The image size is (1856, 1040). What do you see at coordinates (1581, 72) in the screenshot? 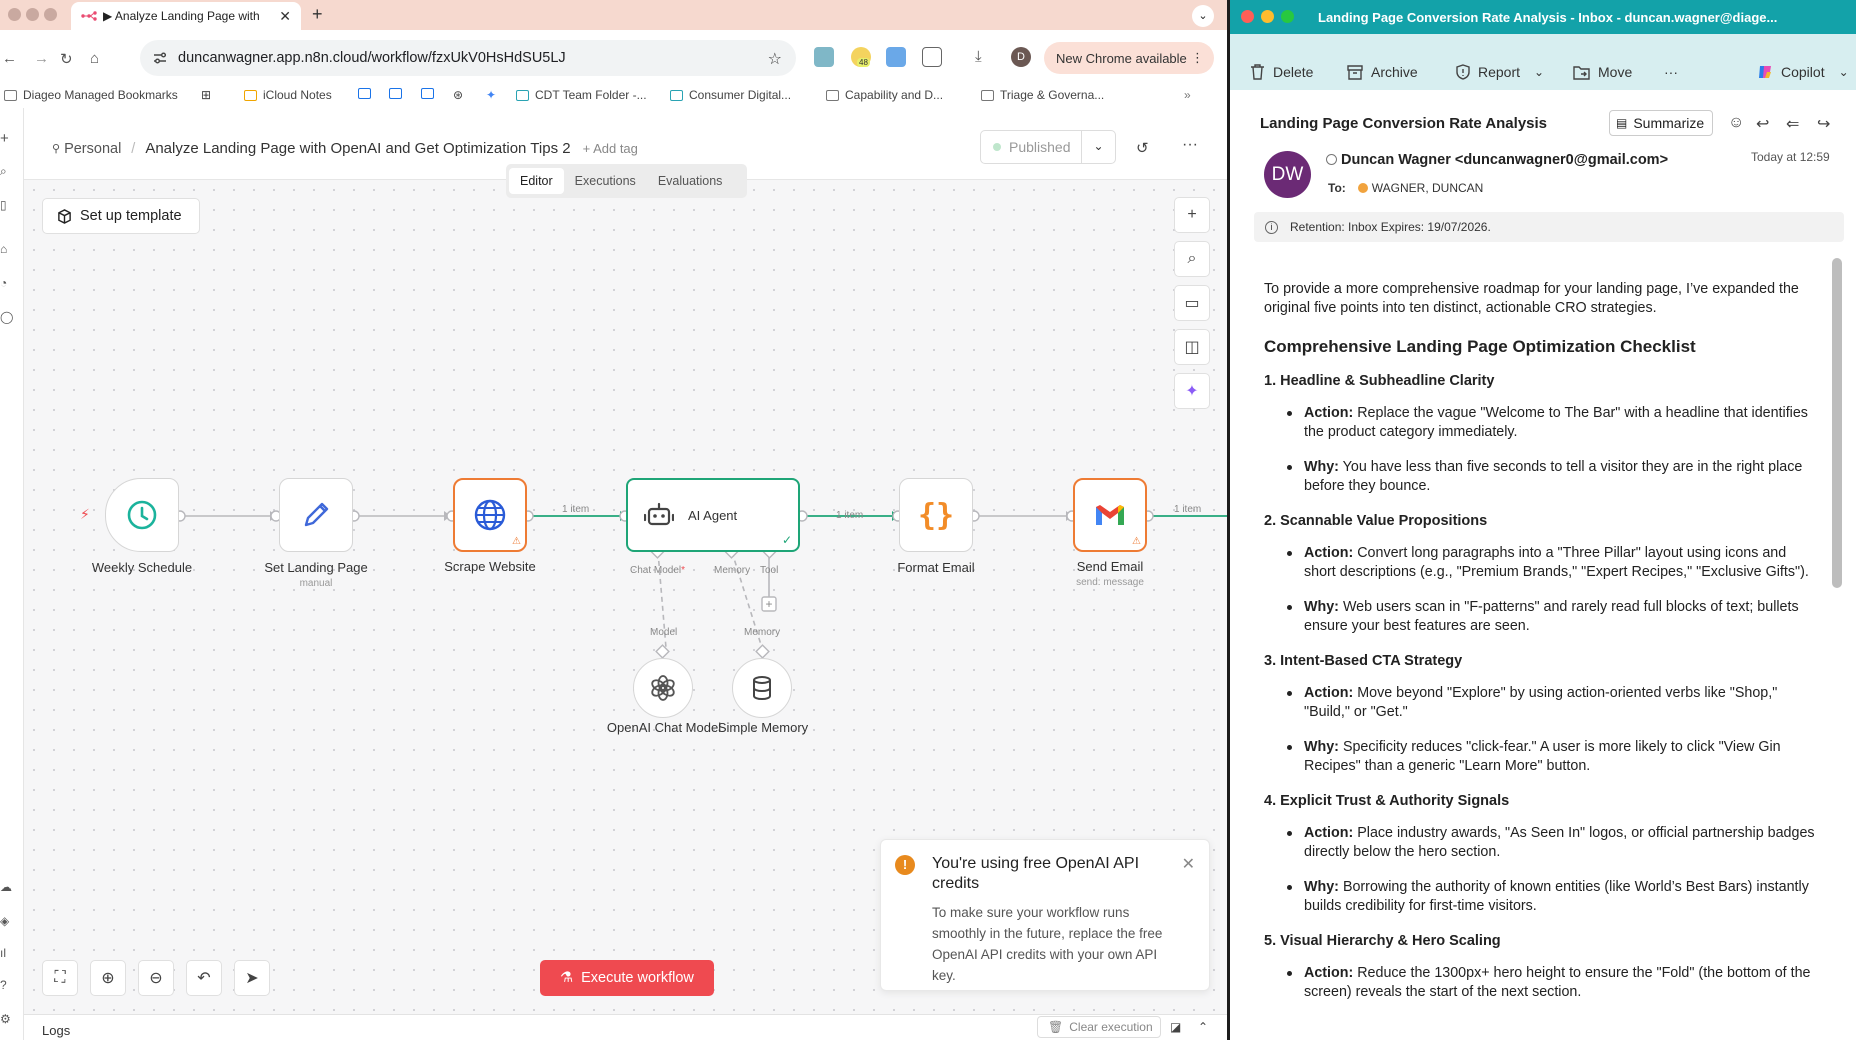
I see `folder-move-icon` at bounding box center [1581, 72].